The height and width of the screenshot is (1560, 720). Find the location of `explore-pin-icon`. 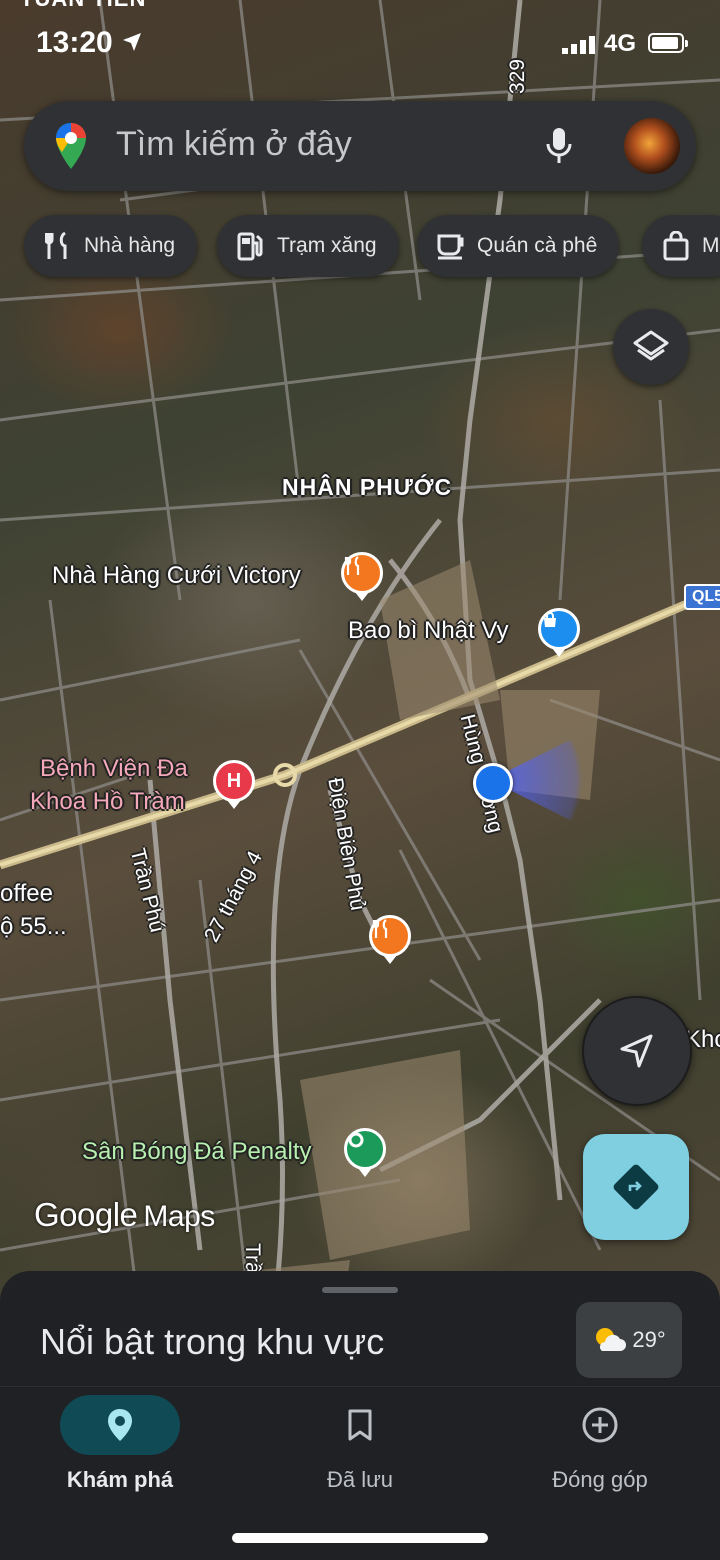

explore-pin-icon is located at coordinates (120, 1425).